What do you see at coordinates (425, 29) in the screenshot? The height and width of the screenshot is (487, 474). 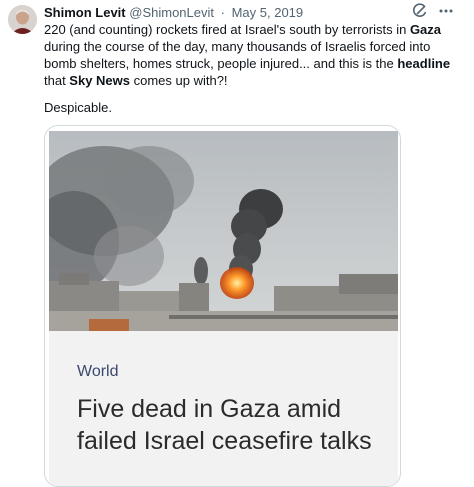 I see `tweet-text-bold: Gaza` at bounding box center [425, 29].